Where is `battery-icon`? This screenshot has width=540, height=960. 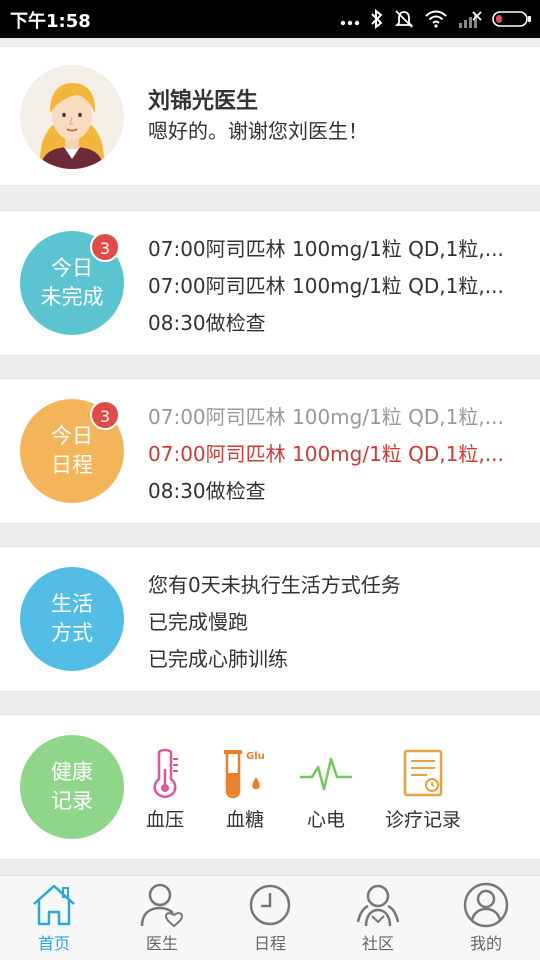
battery-icon is located at coordinates (511, 19).